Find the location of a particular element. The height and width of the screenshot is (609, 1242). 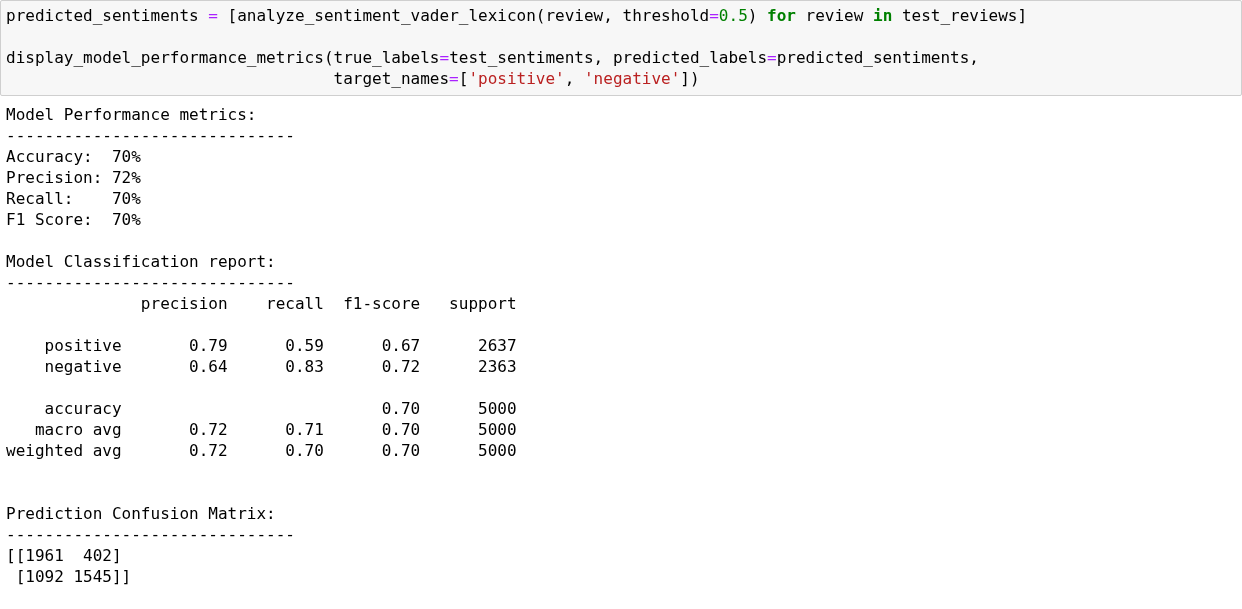

output-line: F1 Score: 70% is located at coordinates (73, 219).